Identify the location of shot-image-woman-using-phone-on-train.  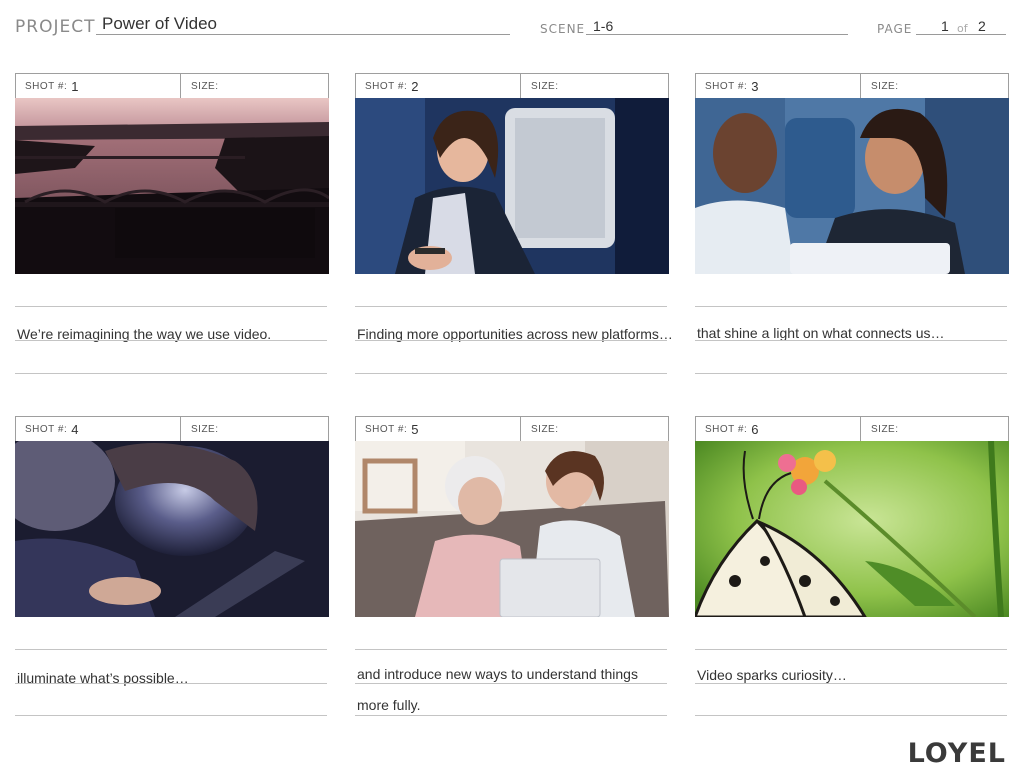
(512, 186).